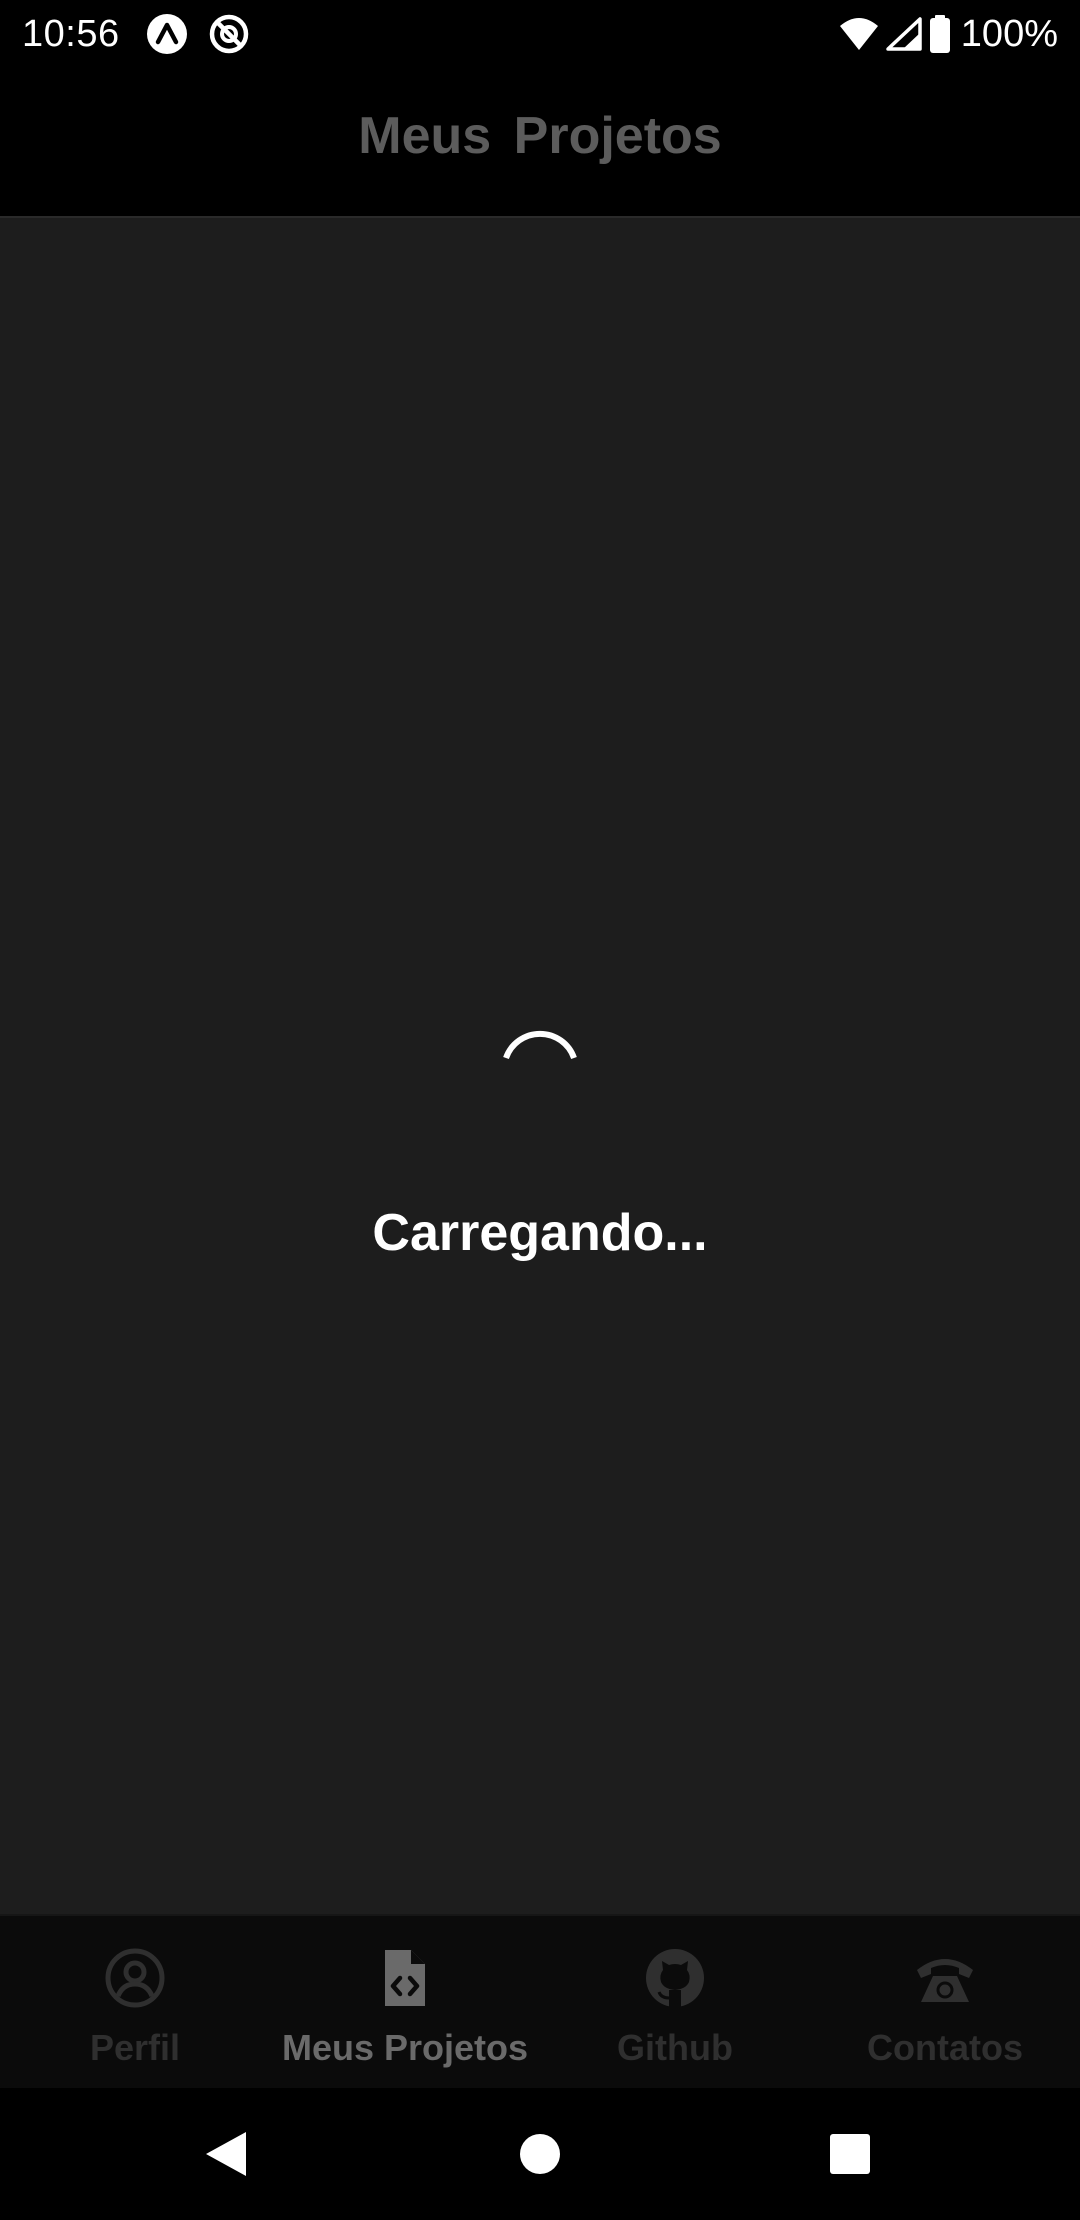  What do you see at coordinates (939, 34) in the screenshot?
I see `battery-icon` at bounding box center [939, 34].